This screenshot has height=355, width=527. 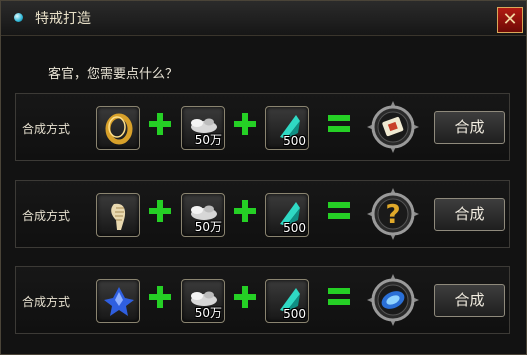 What do you see at coordinates (18, 17) in the screenshot?
I see `title-gem-icon` at bounding box center [18, 17].